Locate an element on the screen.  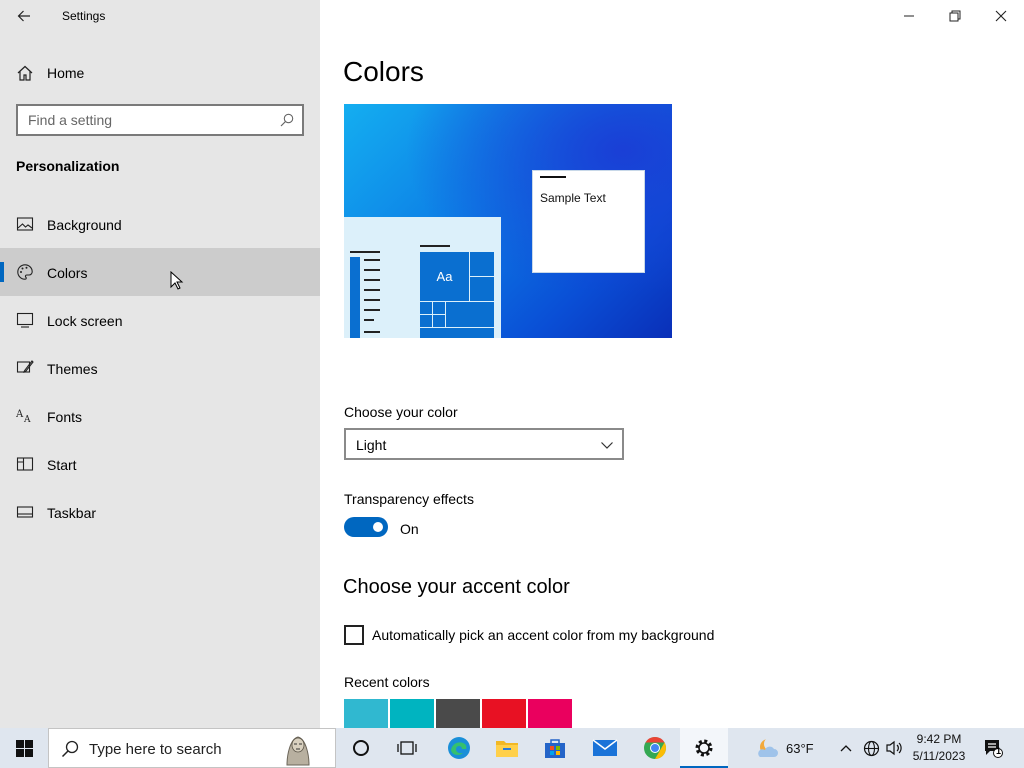
weather-moon-cloud-icon is located at coordinates (768, 747).